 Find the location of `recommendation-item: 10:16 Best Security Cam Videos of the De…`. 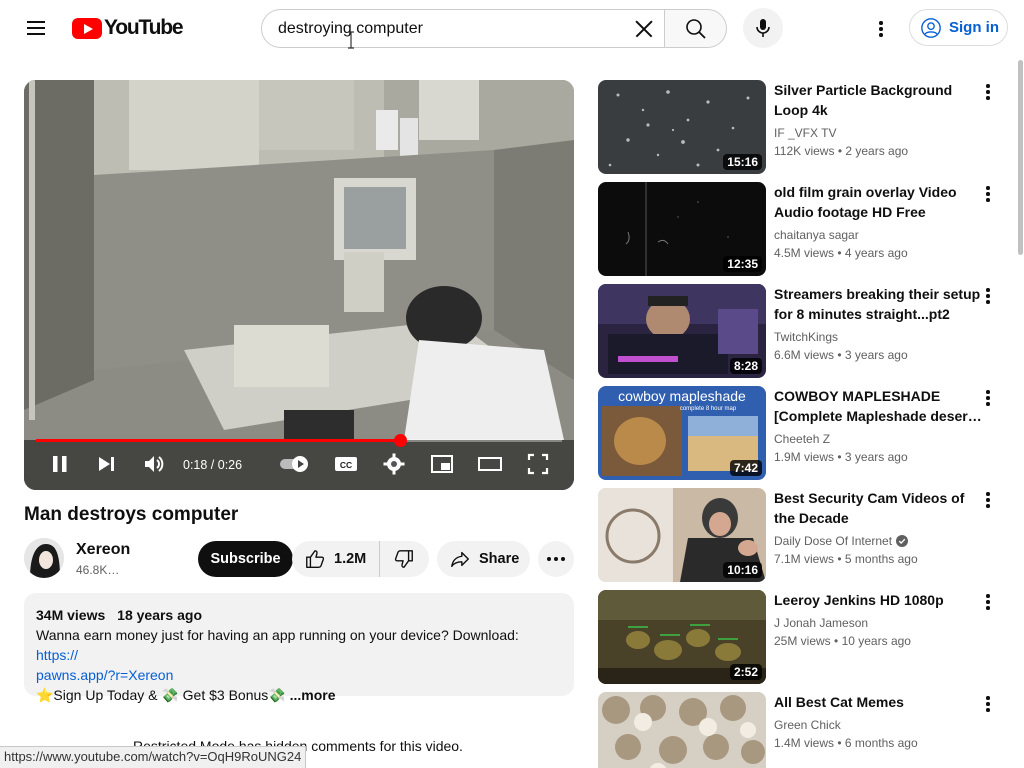

recommendation-item: 10:16 Best Security Cam Videos of the De… is located at coordinates (803, 535).